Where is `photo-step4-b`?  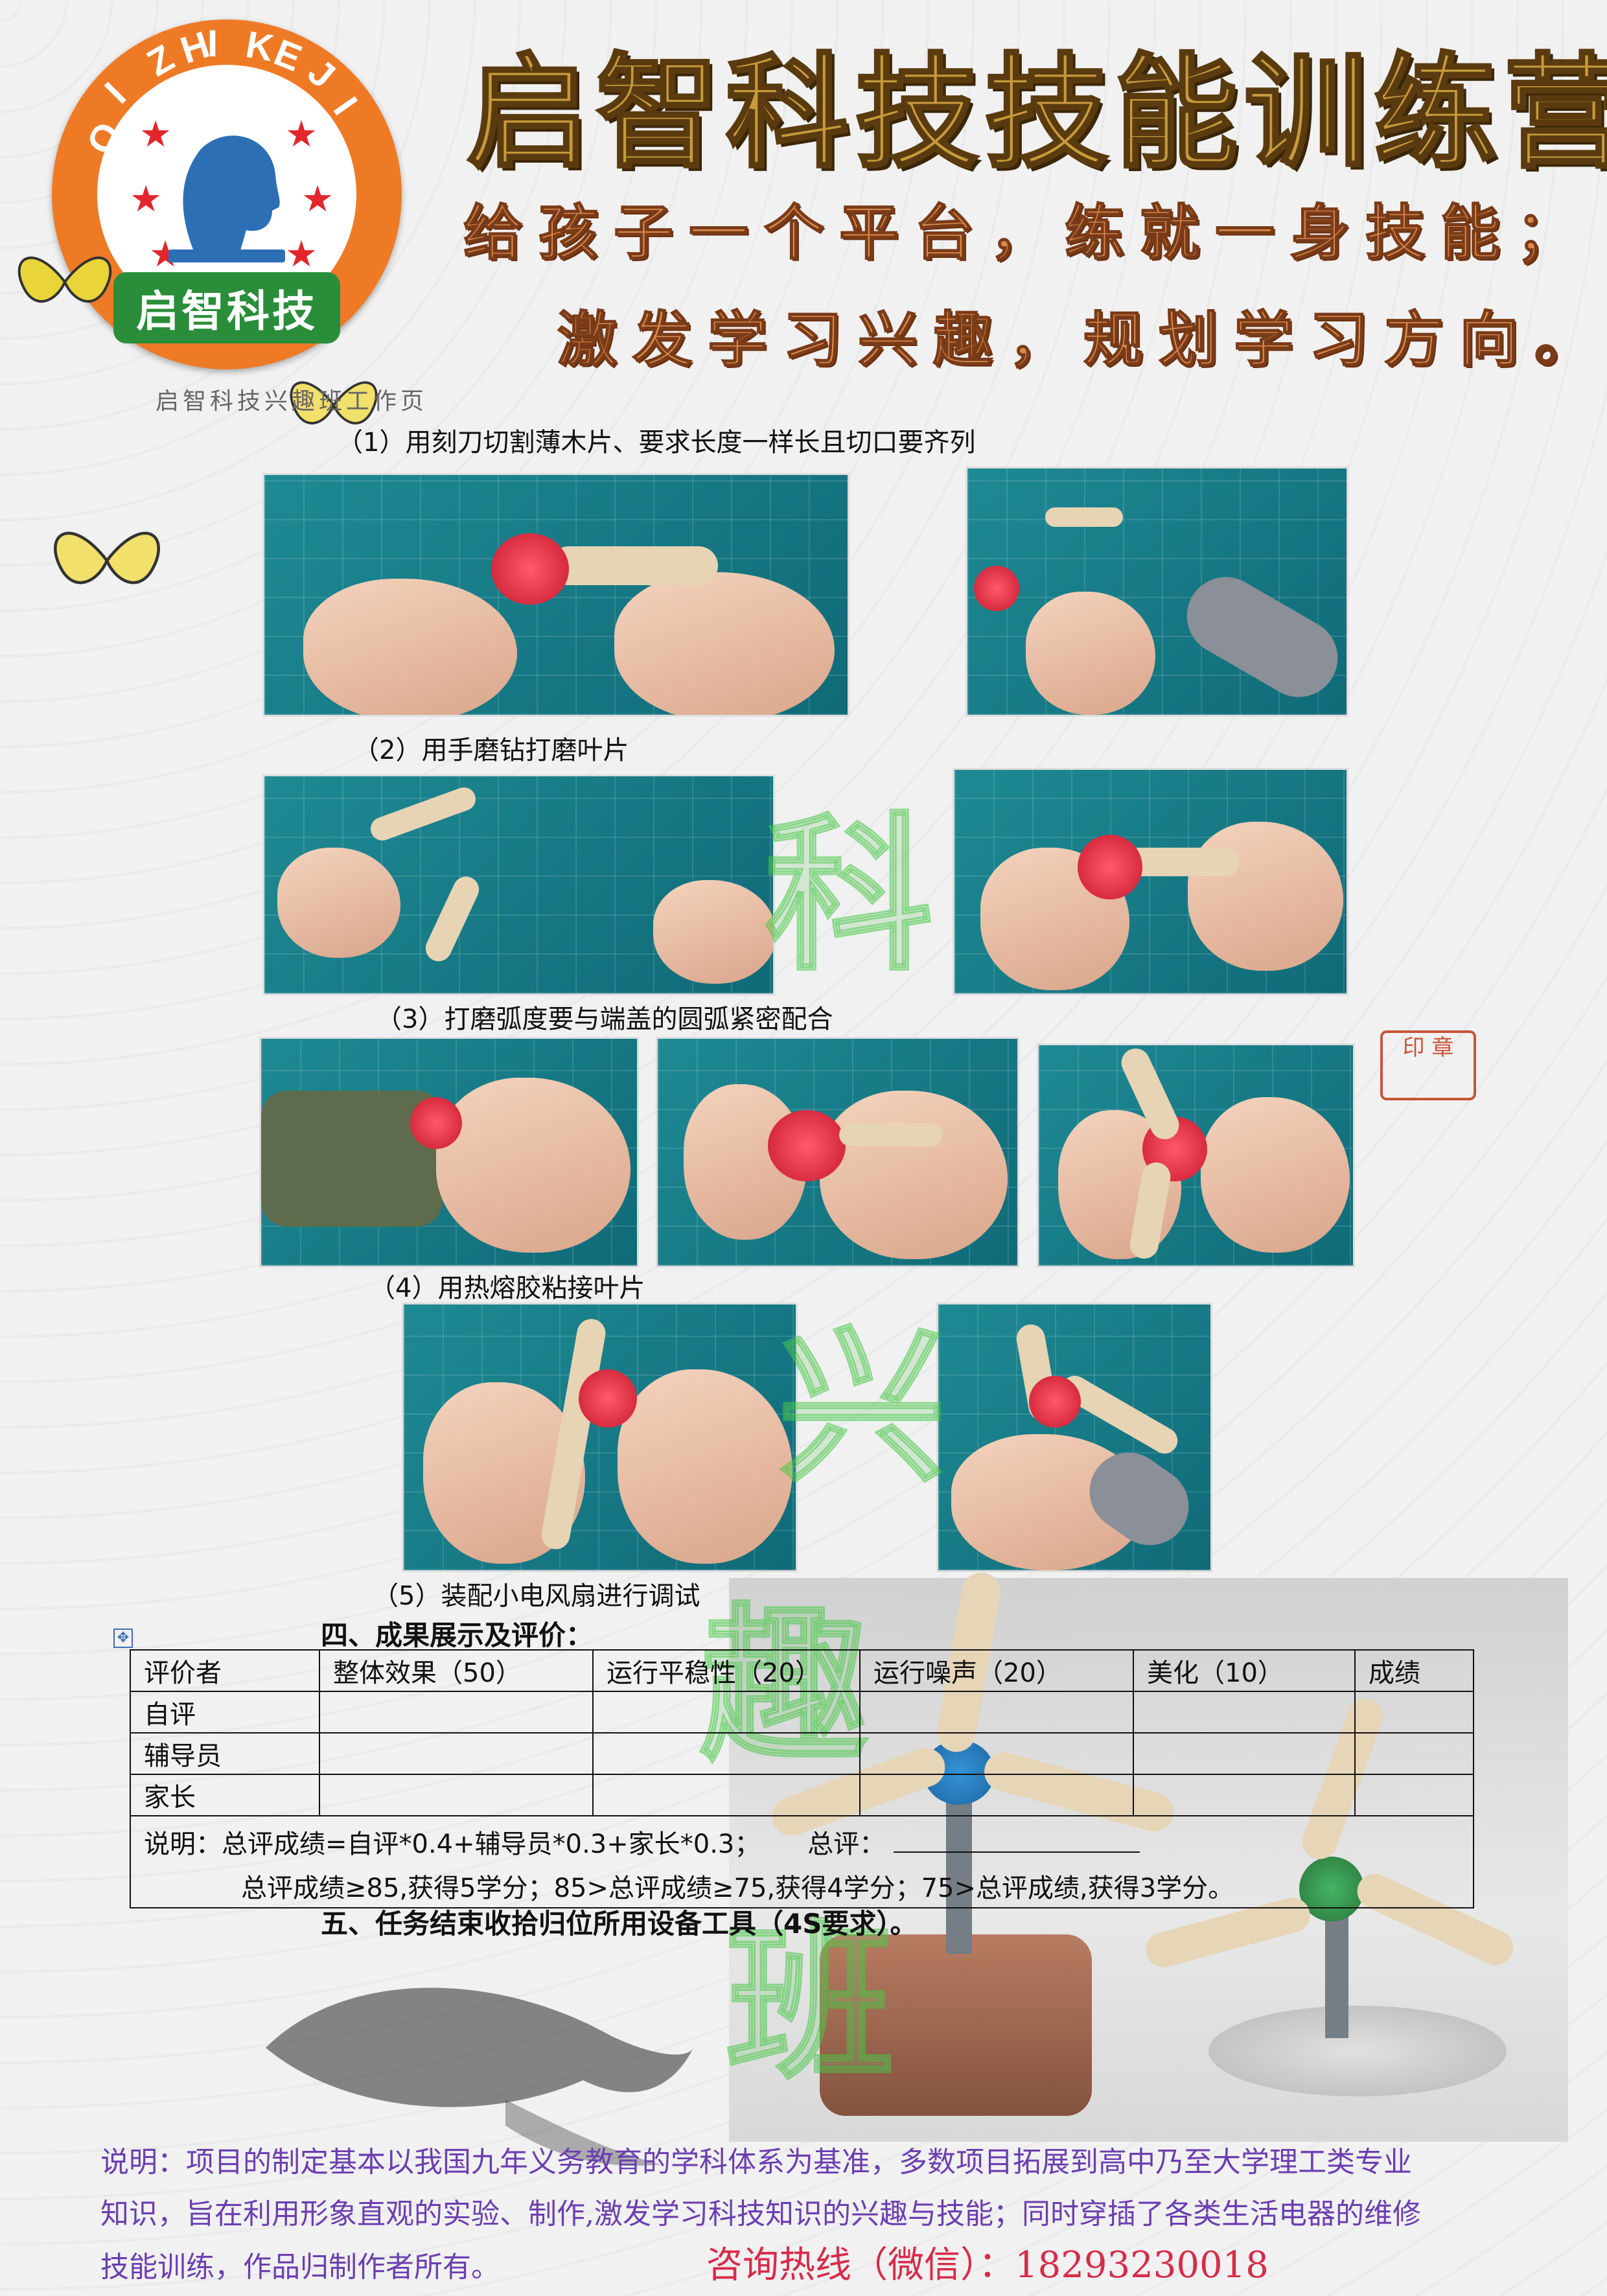 photo-step4-b is located at coordinates (1074, 1437).